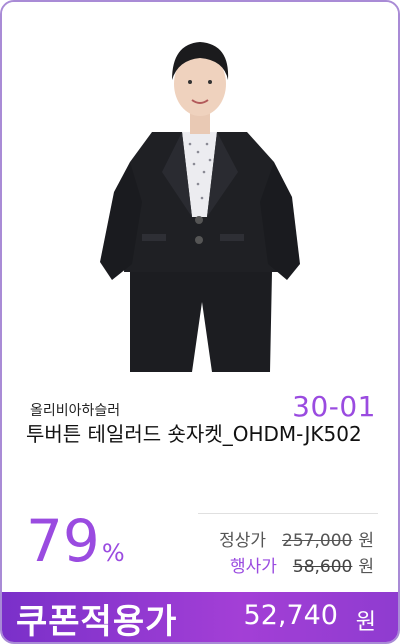 Image resolution: width=400 pixels, height=644 pixels. I want to click on discount-value: 79, so click(63, 541).